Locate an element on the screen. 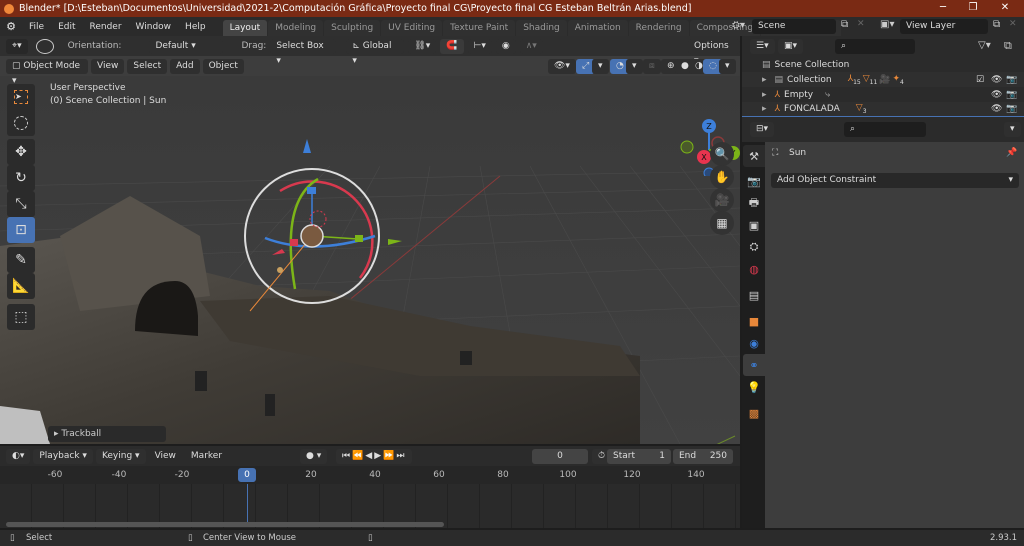 This screenshot has height=546, width=1024. y-arrow-icon is located at coordinates (395, 242).